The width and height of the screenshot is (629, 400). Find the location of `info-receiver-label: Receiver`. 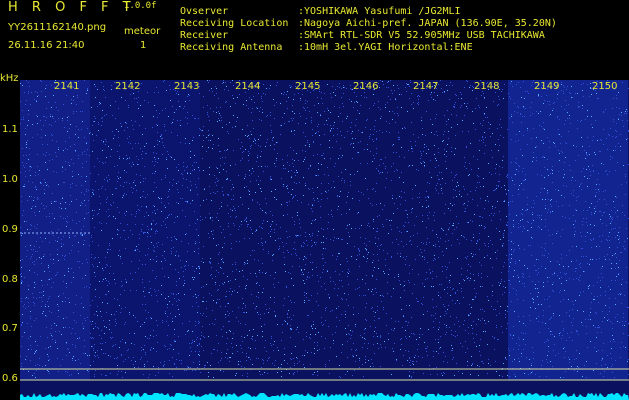

info-receiver-label: Receiver is located at coordinates (204, 35).